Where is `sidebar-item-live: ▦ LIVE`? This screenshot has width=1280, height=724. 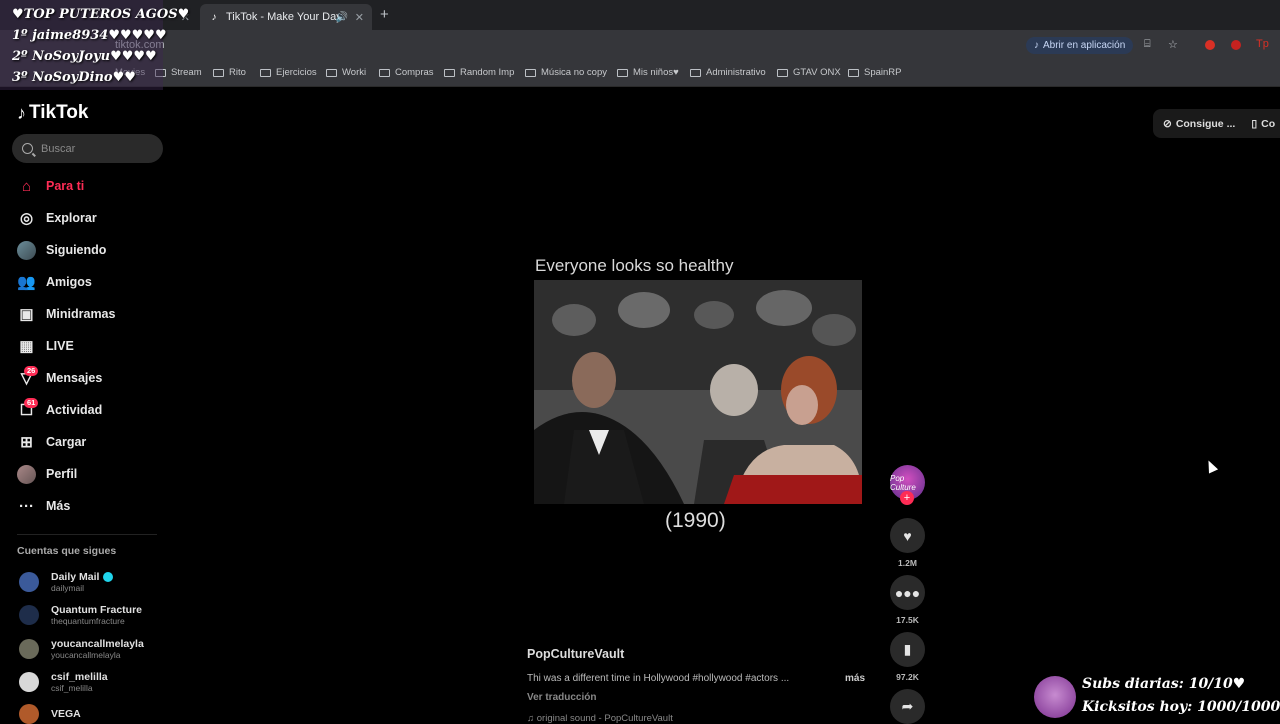
sidebar-item-live: ▦ LIVE is located at coordinates (81, 346).